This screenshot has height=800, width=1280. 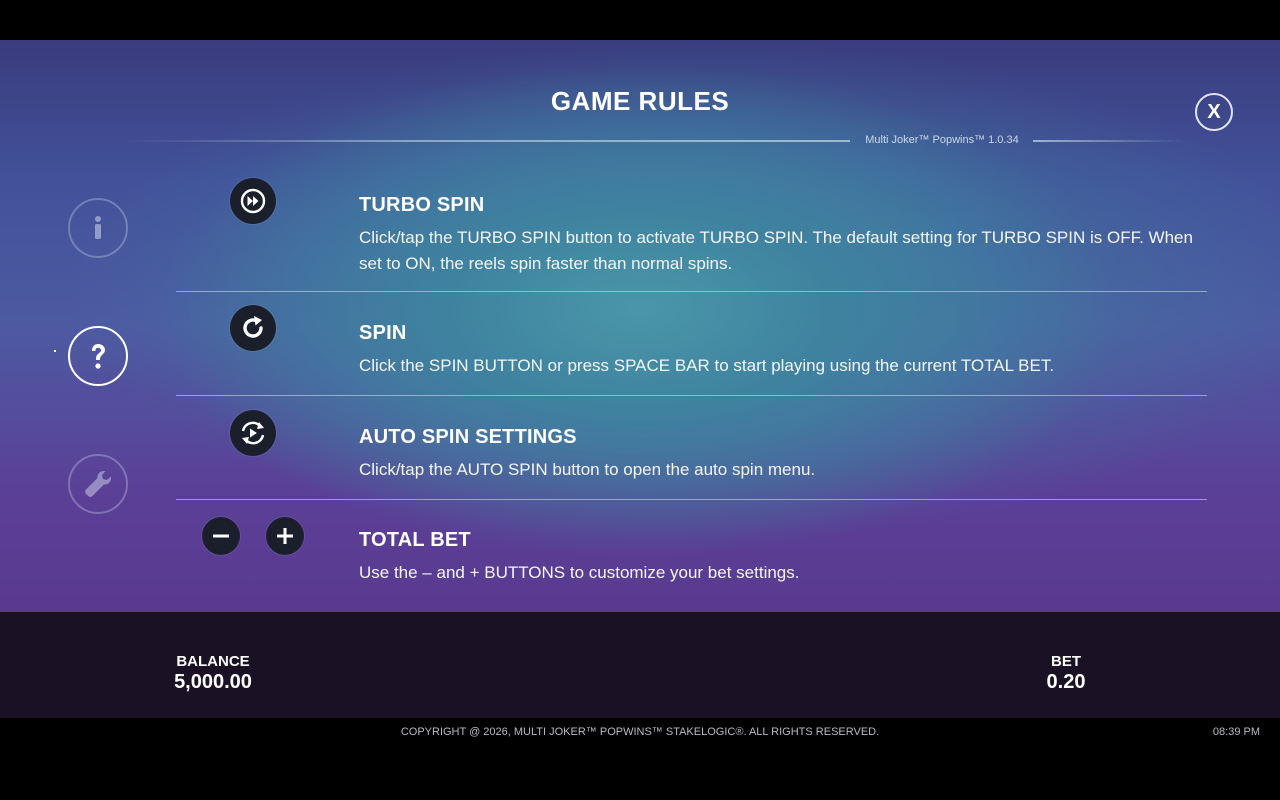 What do you see at coordinates (1214, 112) in the screenshot?
I see `close-button: X` at bounding box center [1214, 112].